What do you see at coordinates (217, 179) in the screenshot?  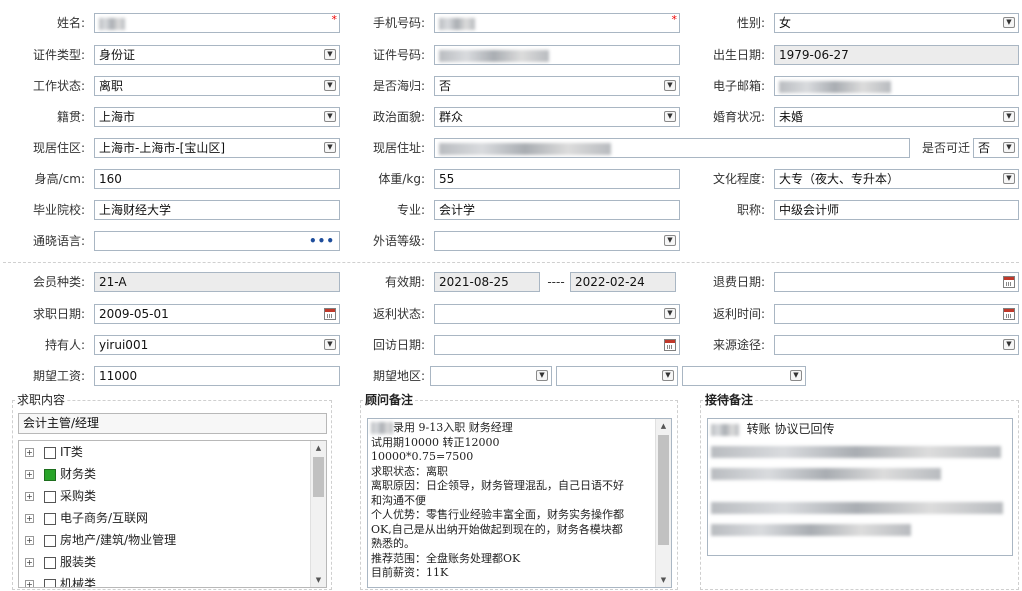 I see `height-input: 160` at bounding box center [217, 179].